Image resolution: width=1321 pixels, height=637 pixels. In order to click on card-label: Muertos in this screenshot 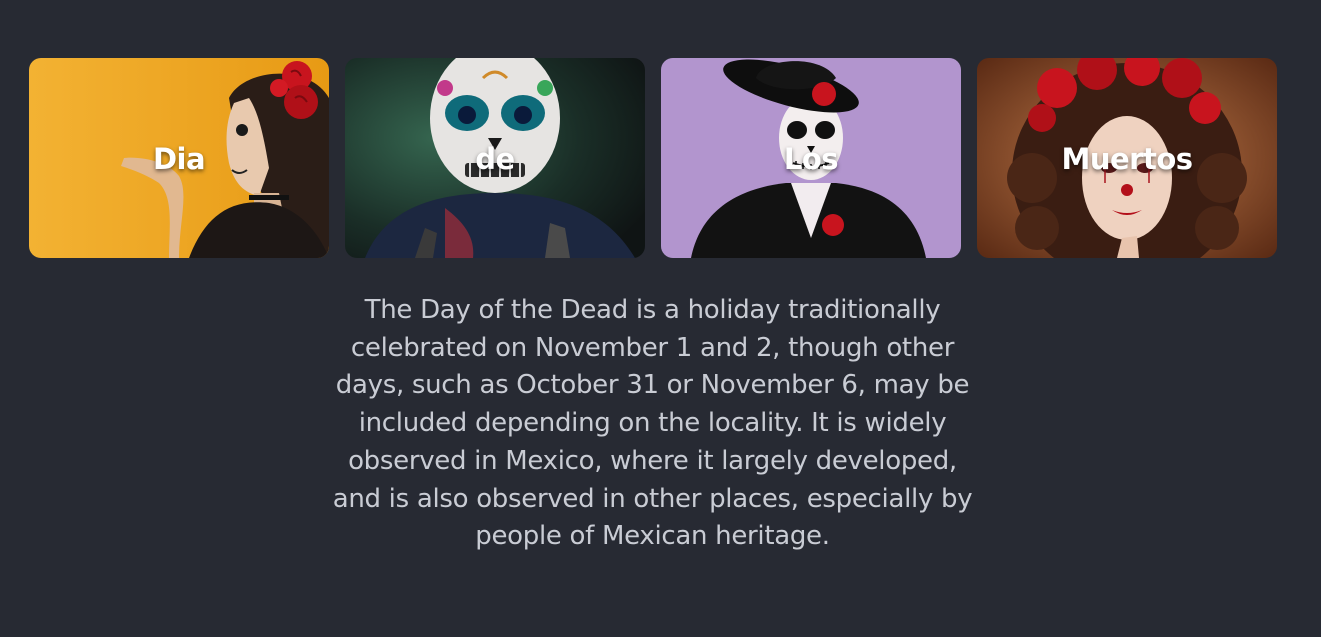, I will do `click(1127, 159)`.